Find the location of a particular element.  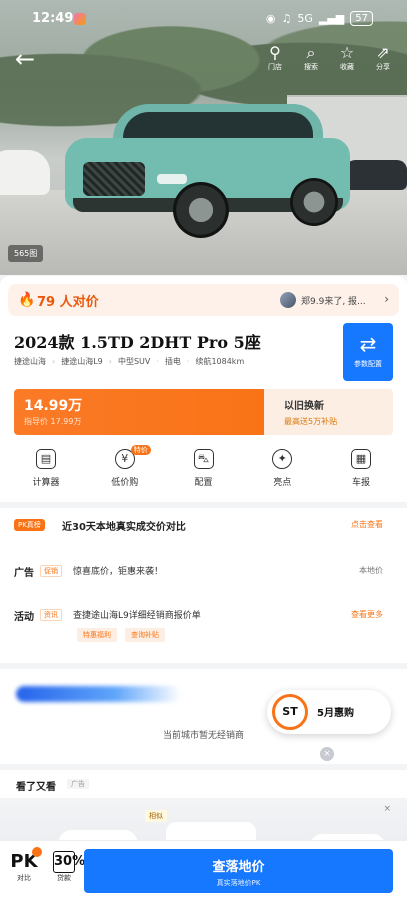

status-time: 12:49 is located at coordinates (53, 18).